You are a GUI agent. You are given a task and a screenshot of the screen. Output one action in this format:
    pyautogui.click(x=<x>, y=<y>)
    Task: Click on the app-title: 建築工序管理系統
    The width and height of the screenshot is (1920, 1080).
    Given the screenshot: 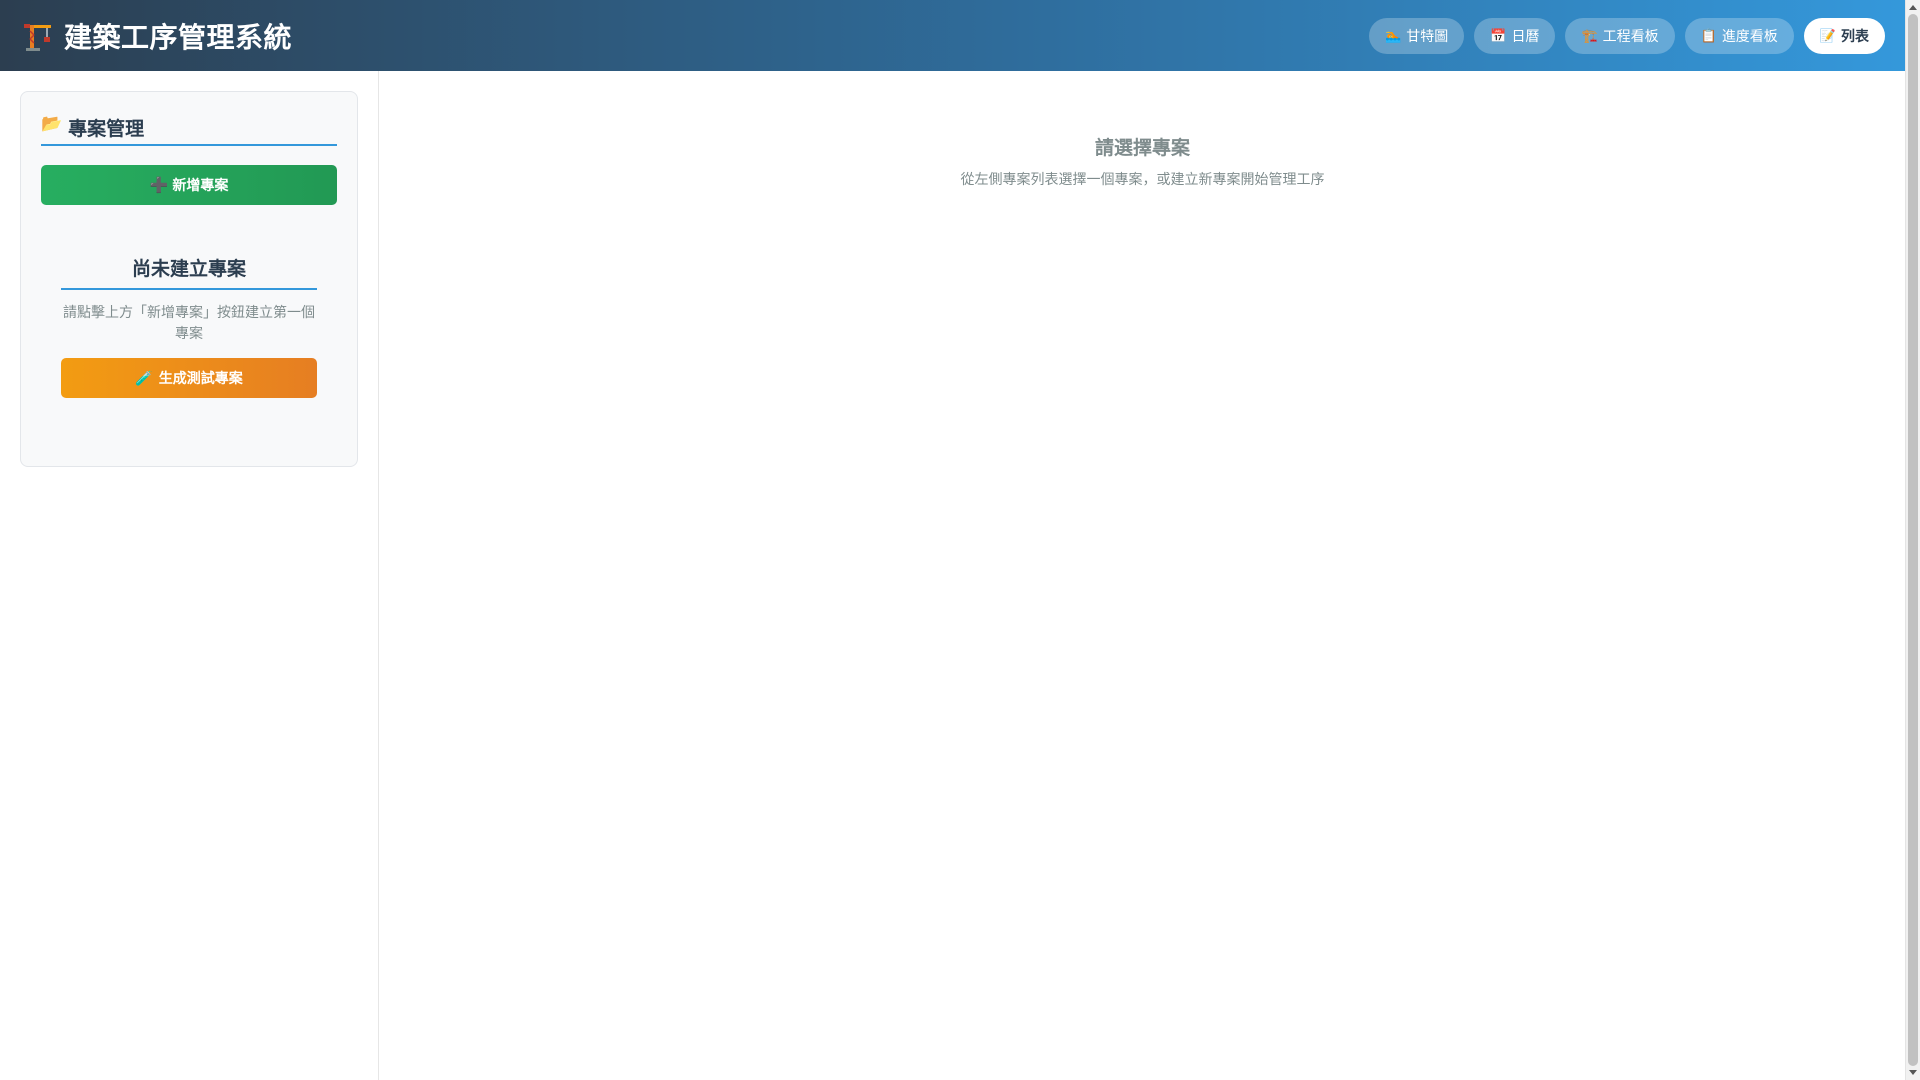 What is the action you would take?
    pyautogui.click(x=178, y=37)
    